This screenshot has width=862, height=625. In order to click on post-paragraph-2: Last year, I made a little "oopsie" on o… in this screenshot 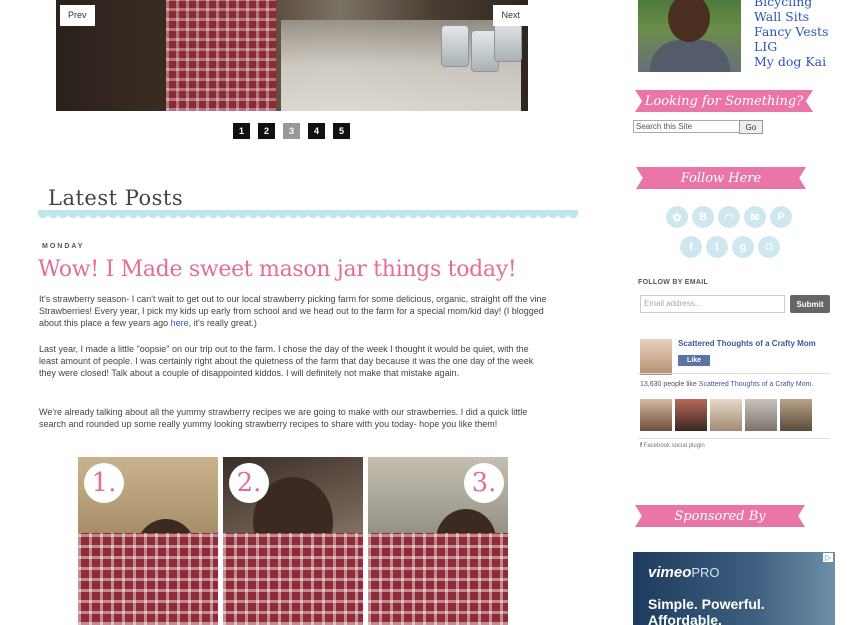, I will do `click(286, 361)`.